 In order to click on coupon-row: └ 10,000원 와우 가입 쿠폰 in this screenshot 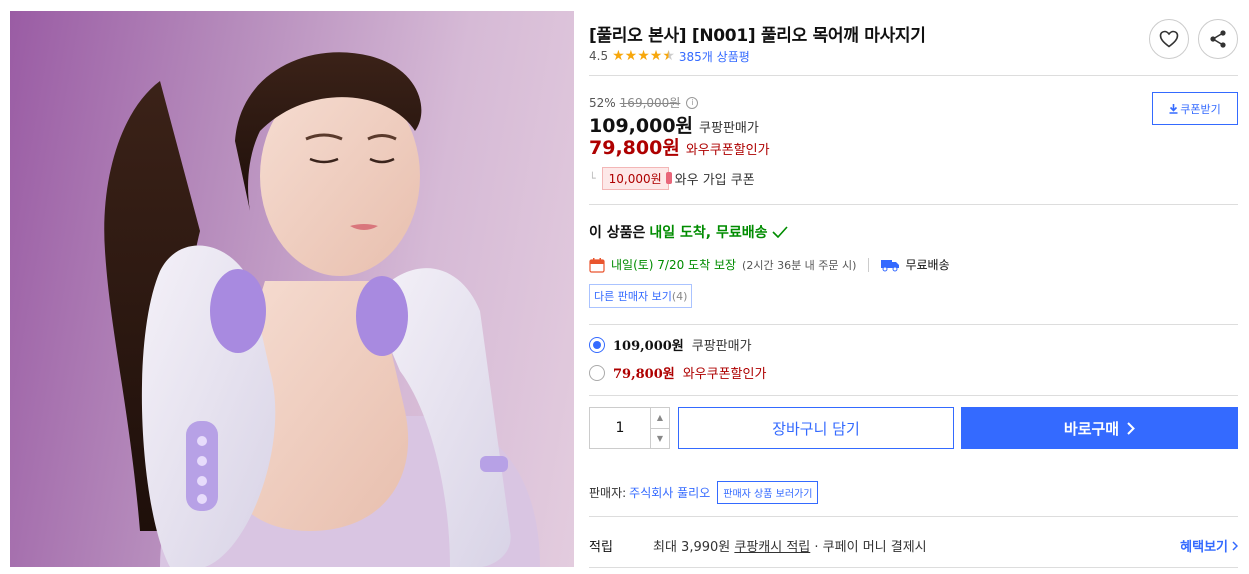, I will do `click(672, 178)`.